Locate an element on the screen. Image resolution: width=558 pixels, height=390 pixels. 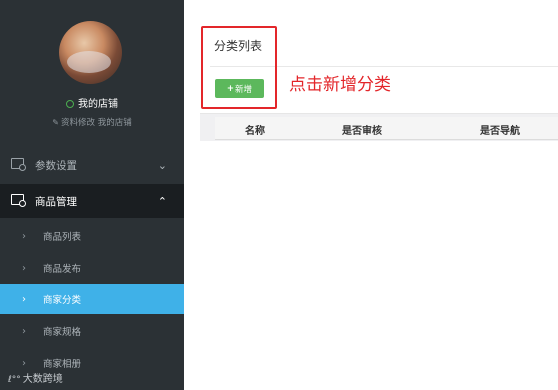
edit-profile-text: 资料修改 我的店铺 is located at coordinates (96, 123).